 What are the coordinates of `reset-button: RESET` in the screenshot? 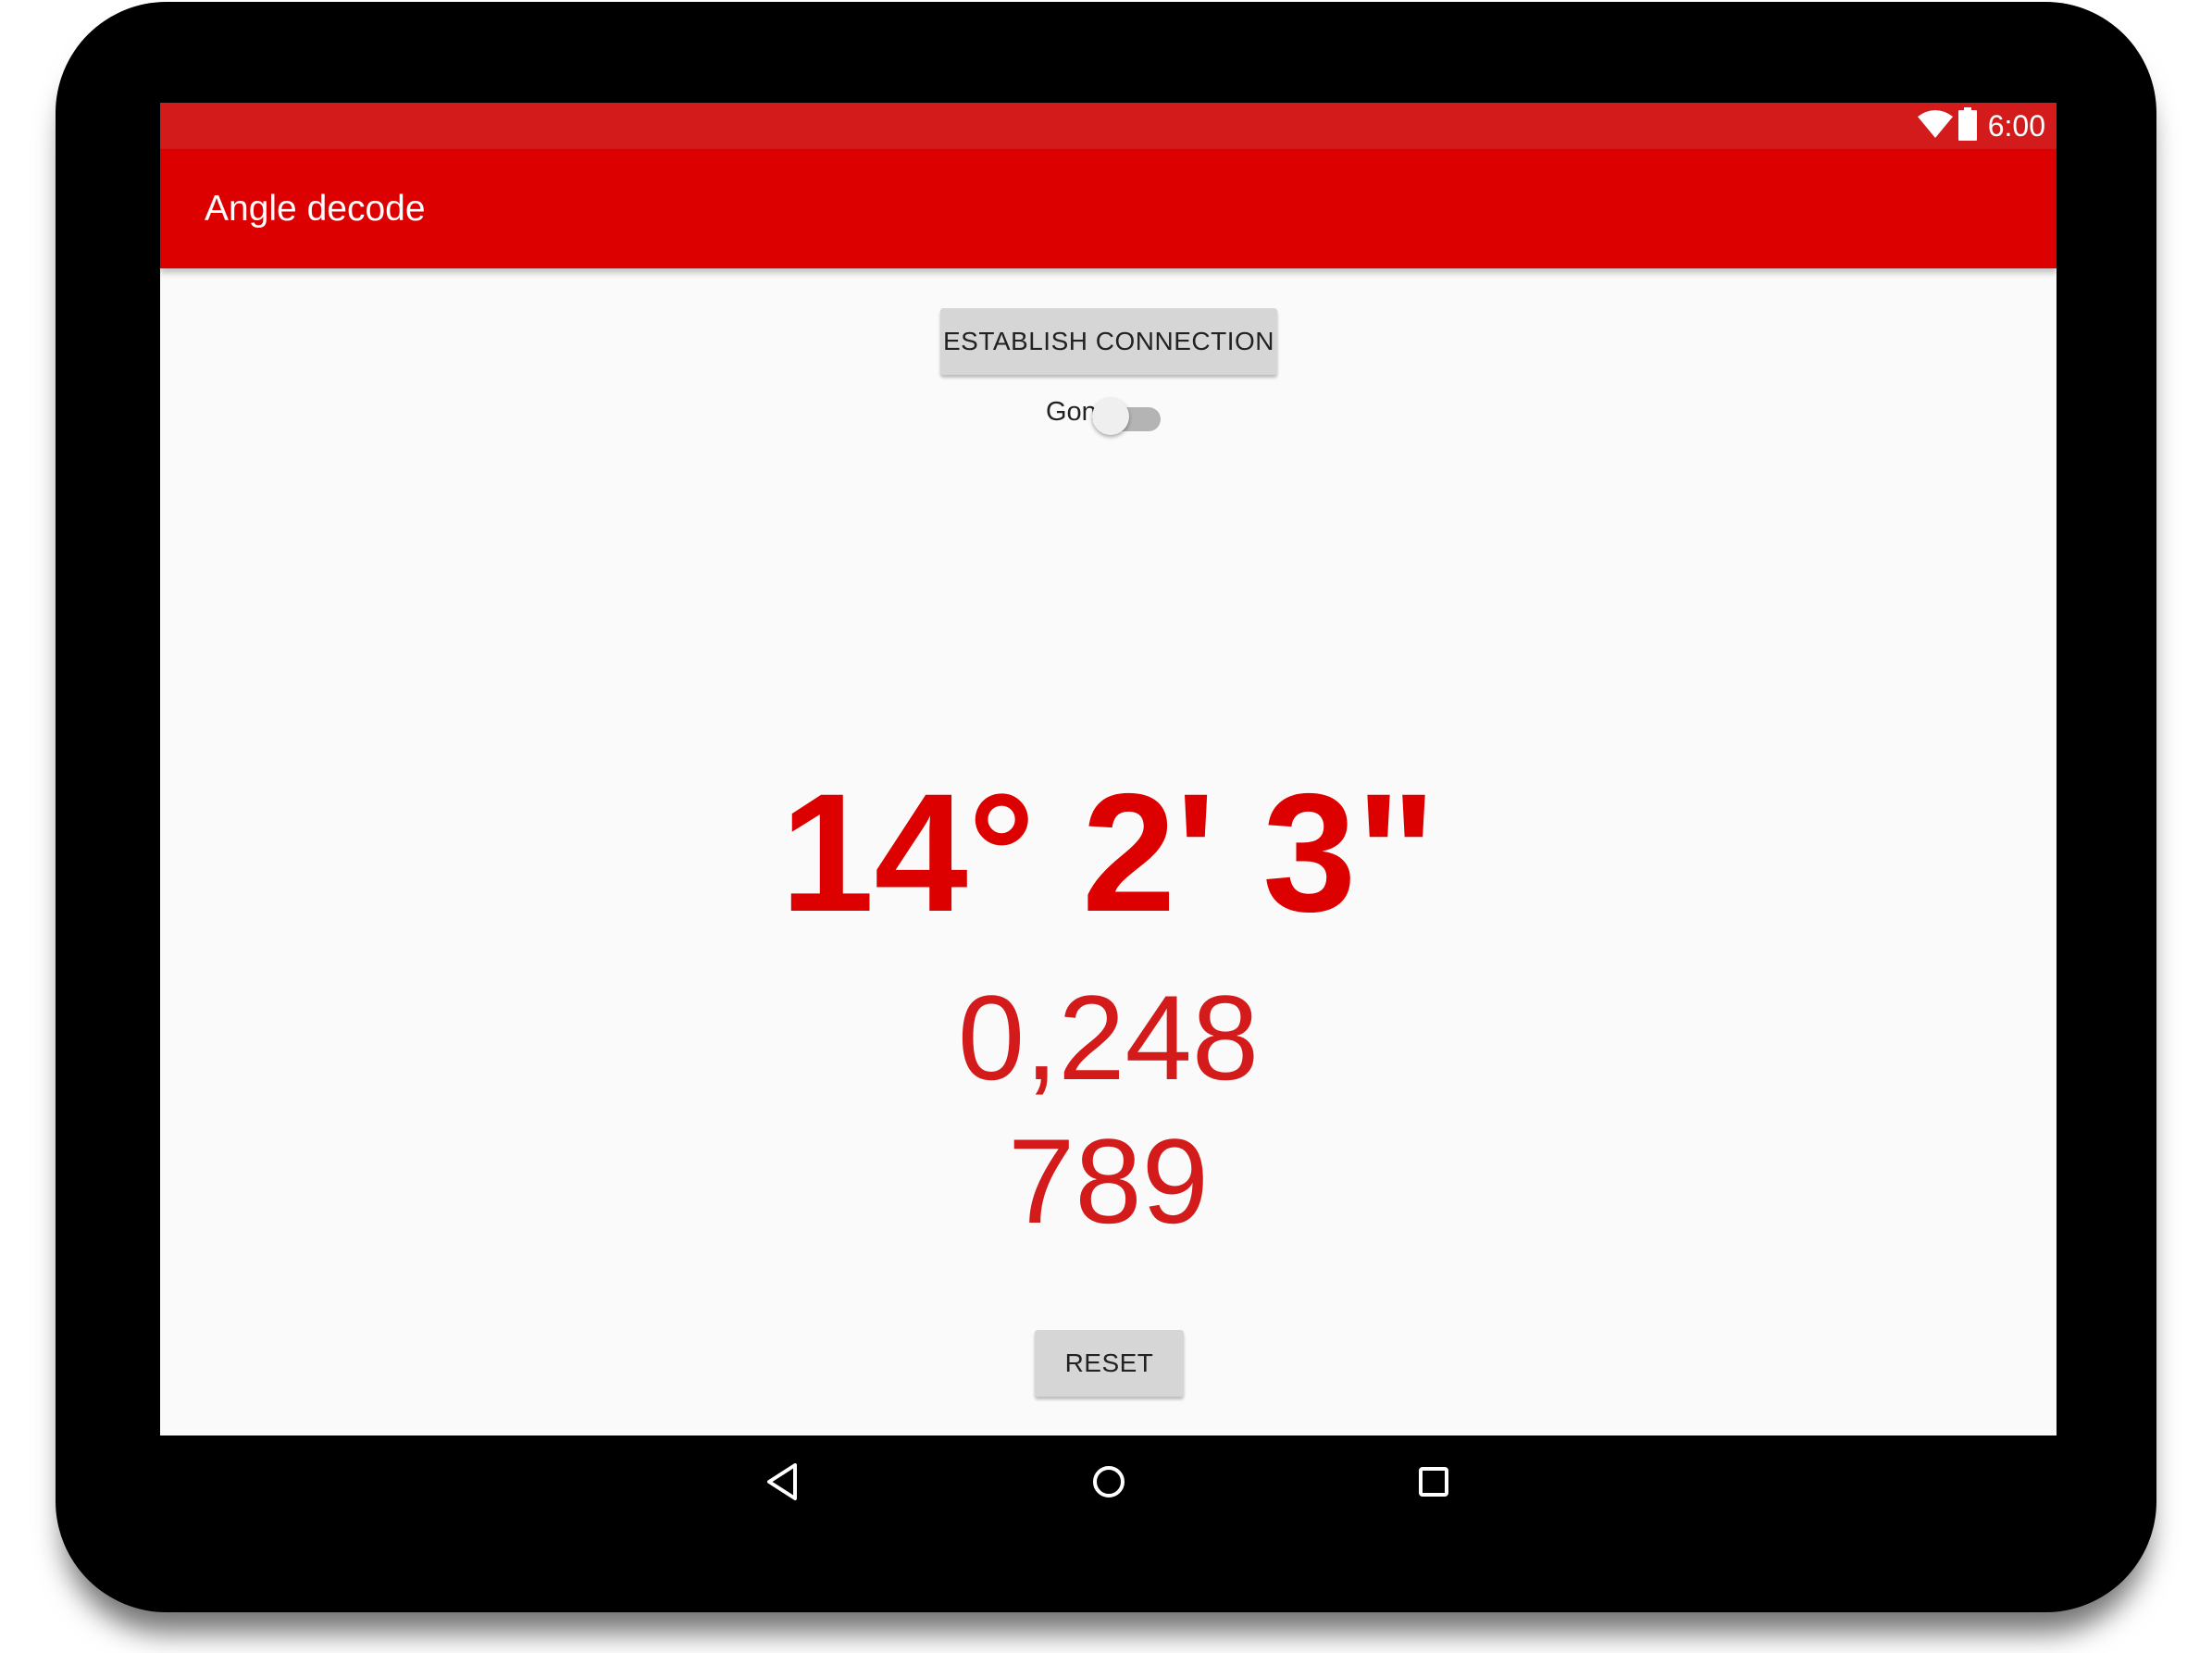 It's located at (1109, 1363).